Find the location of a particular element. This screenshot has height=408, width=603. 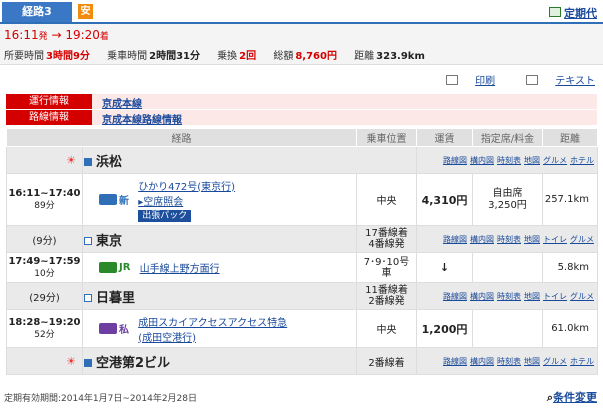

line-info-row: 路線情報 京成本線路線情報 is located at coordinates (301, 118).